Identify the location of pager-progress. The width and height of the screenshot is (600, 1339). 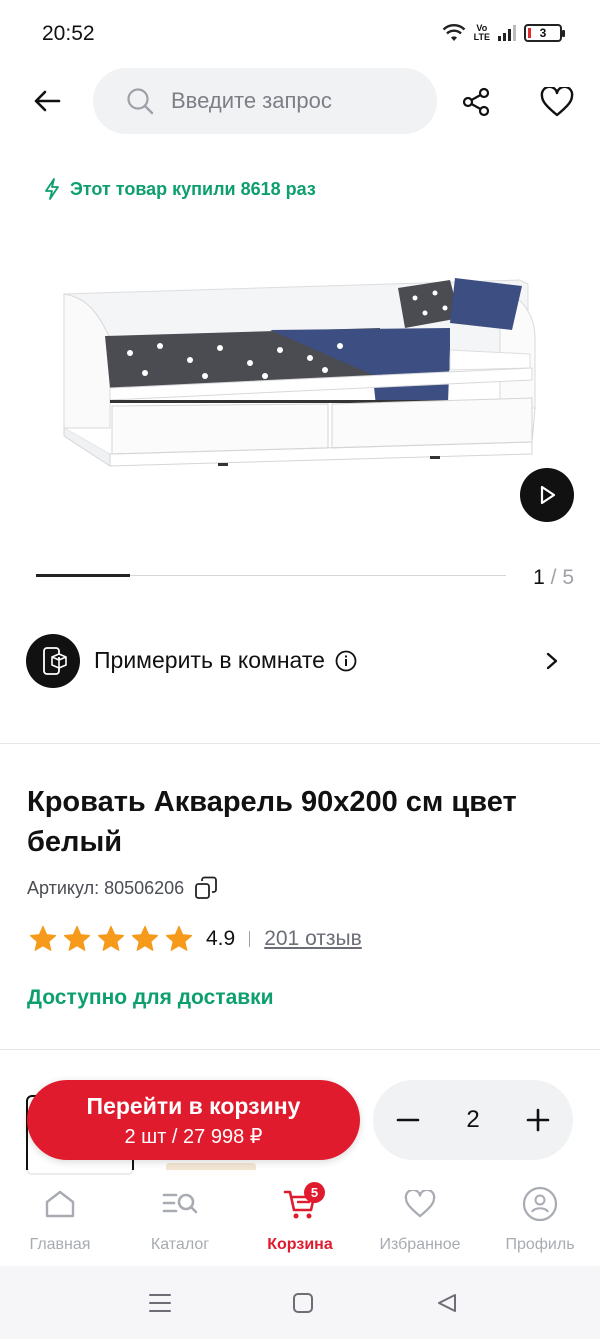
(83, 575).